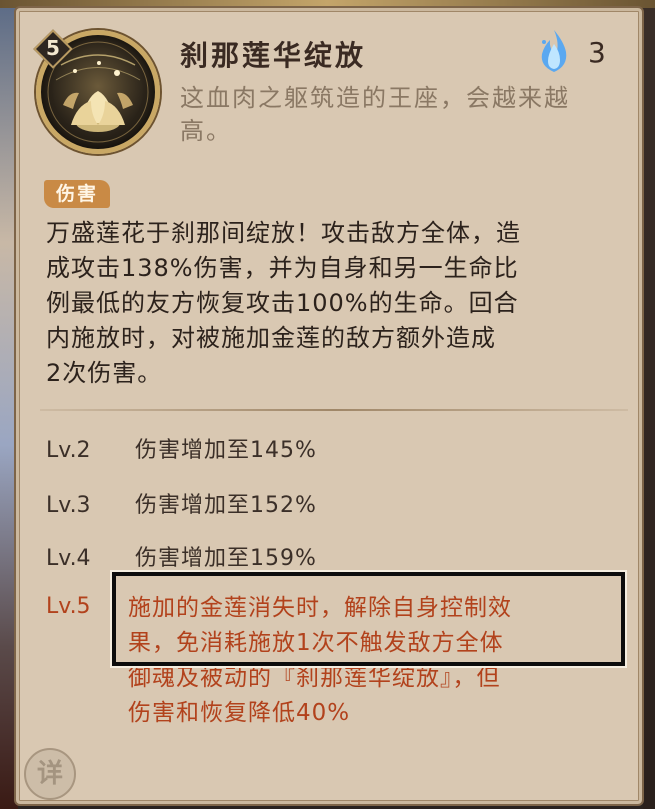 The height and width of the screenshot is (809, 655). I want to click on skill-level: 5, so click(53, 48).